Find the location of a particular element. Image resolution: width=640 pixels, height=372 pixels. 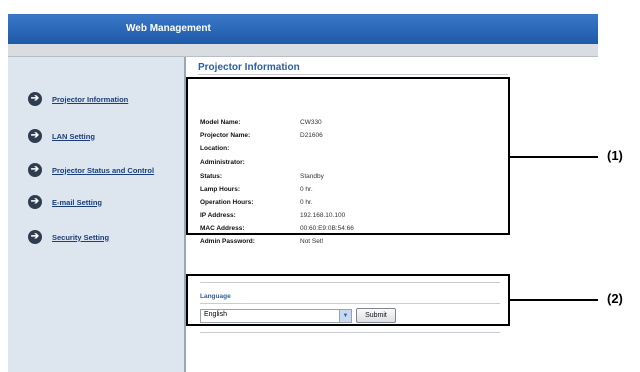

sidebar-item-label: Projector Information is located at coordinates (90, 99).